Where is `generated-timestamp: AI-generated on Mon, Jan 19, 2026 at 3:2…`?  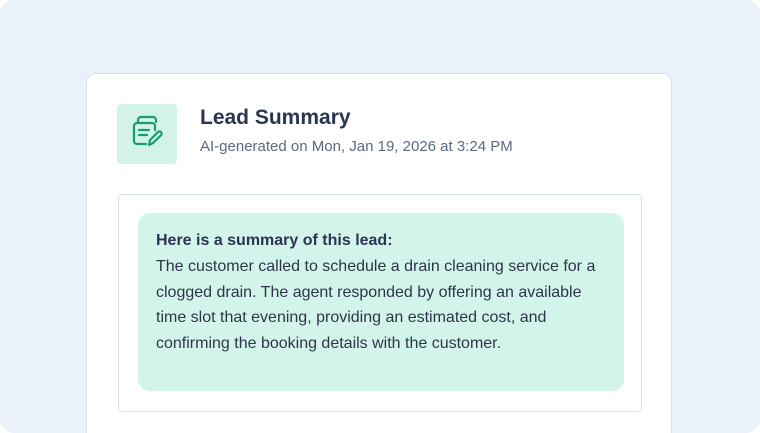
generated-timestamp: AI-generated on Mon, Jan 19, 2026 at 3:2… is located at coordinates (356, 146).